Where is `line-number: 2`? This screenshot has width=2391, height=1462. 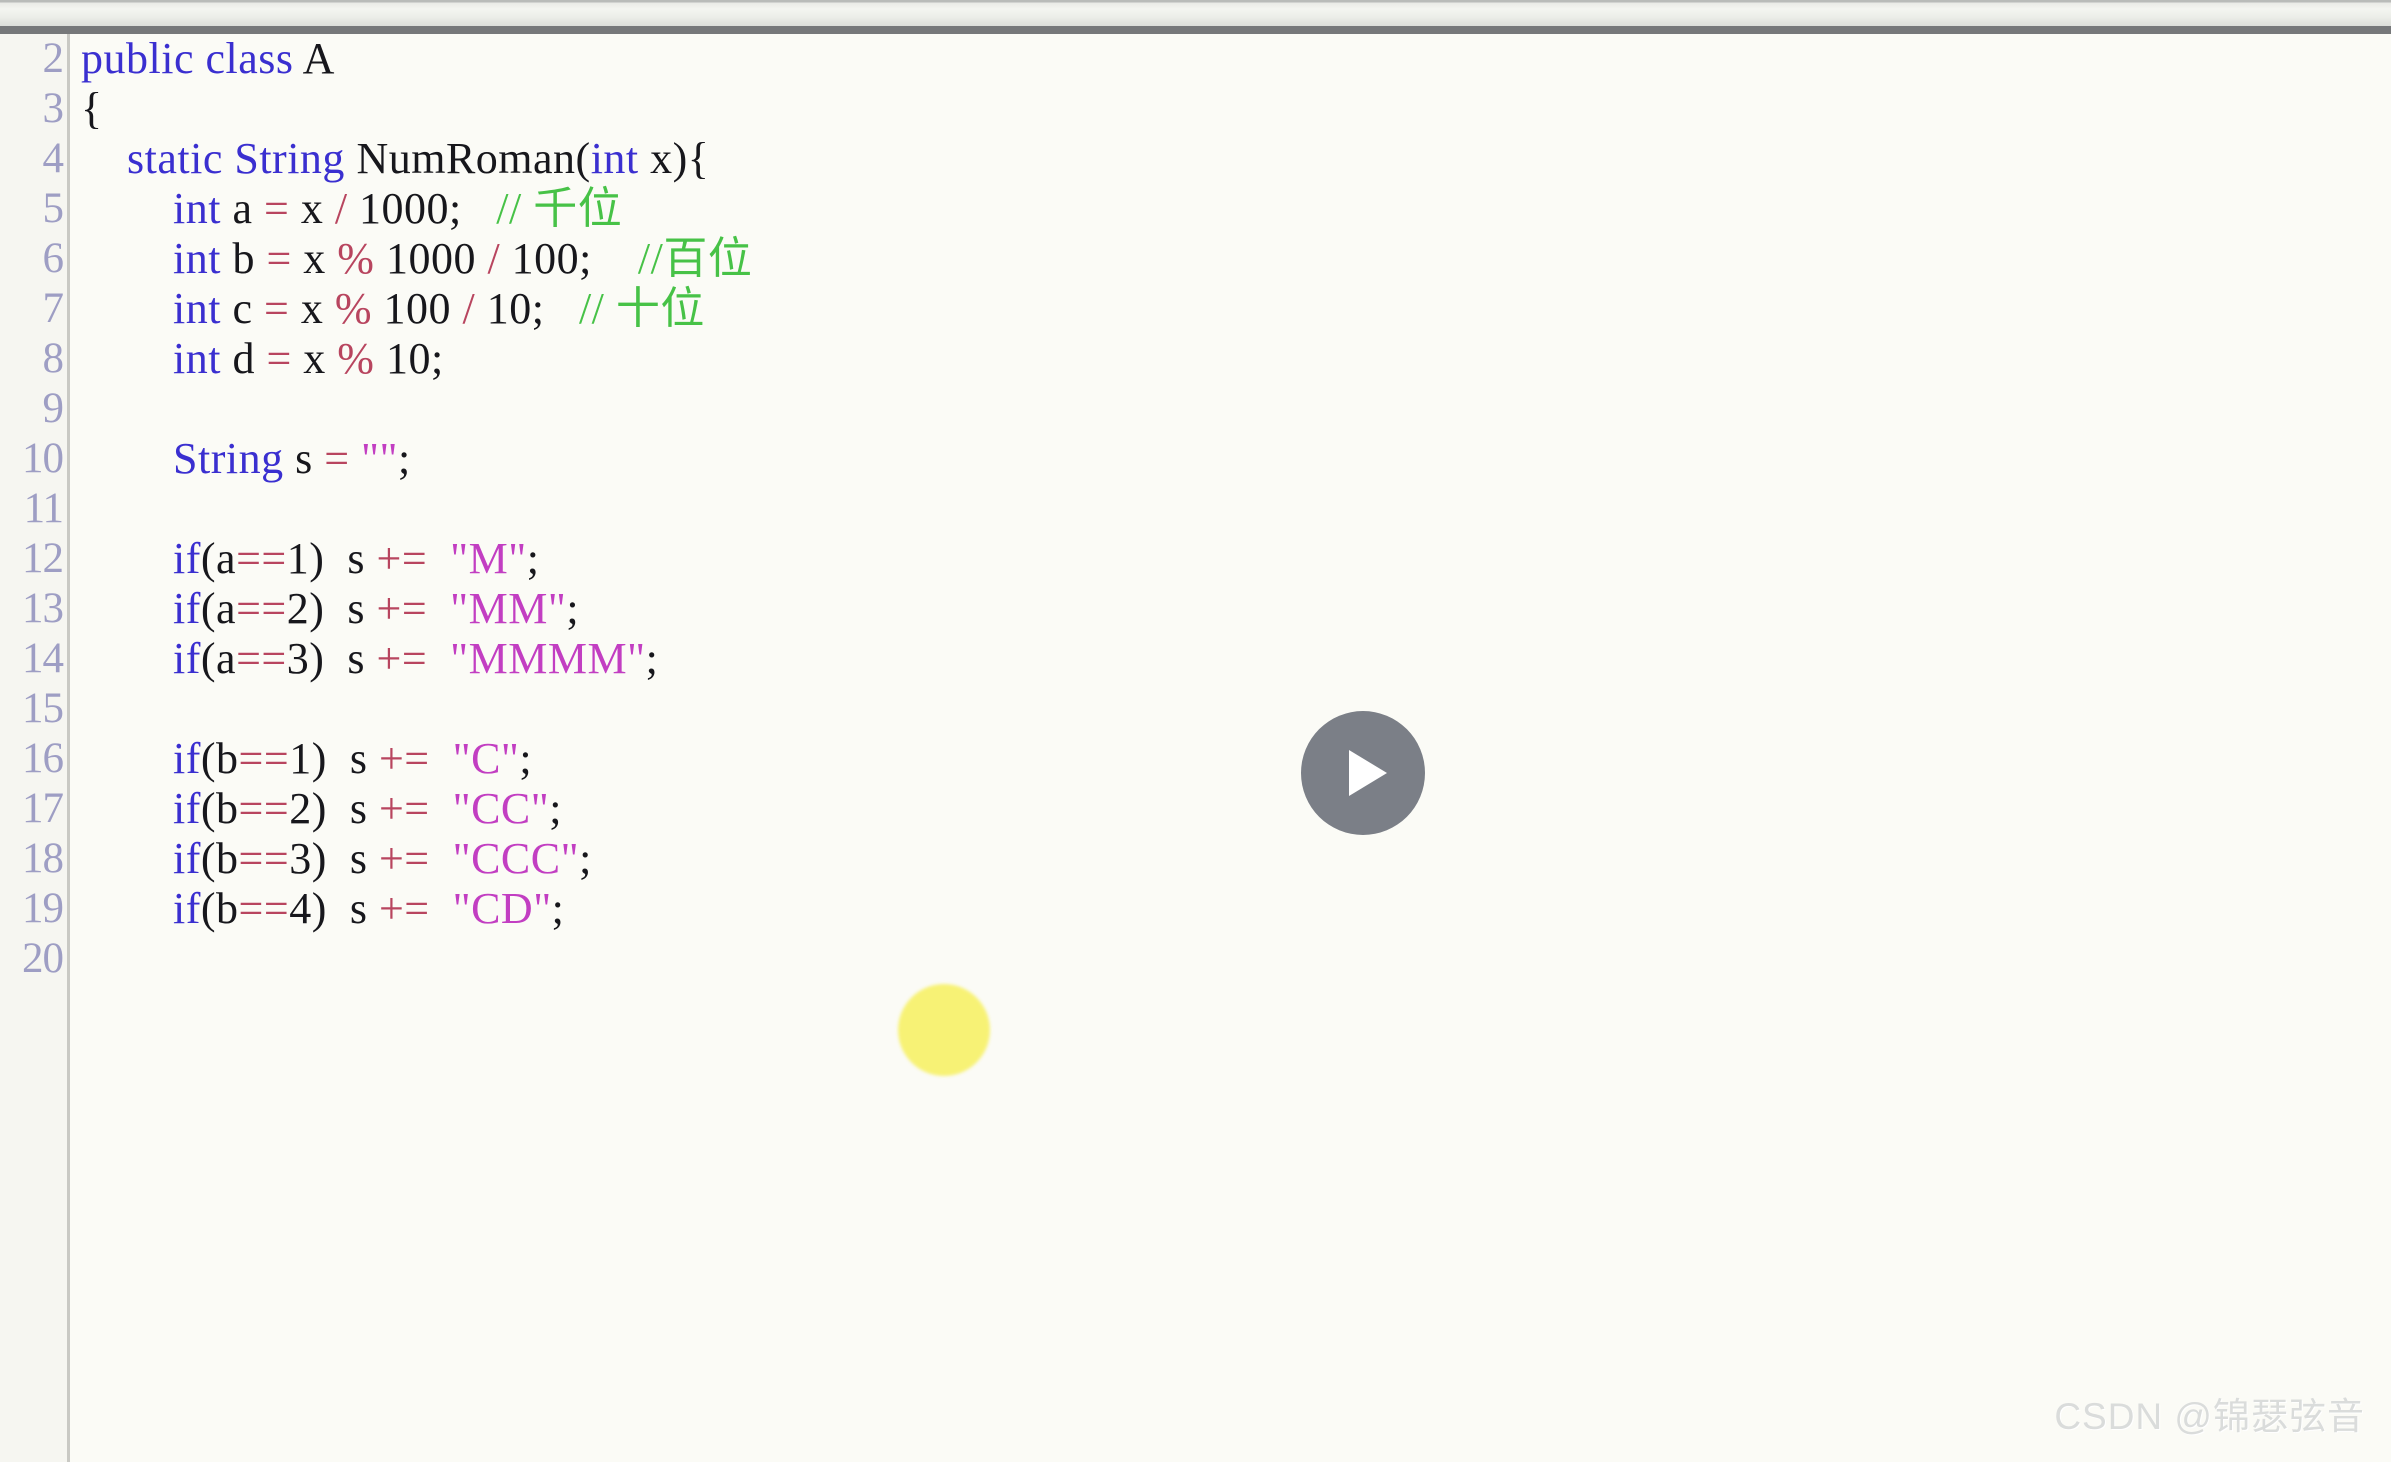
line-number: 2 is located at coordinates (53, 58).